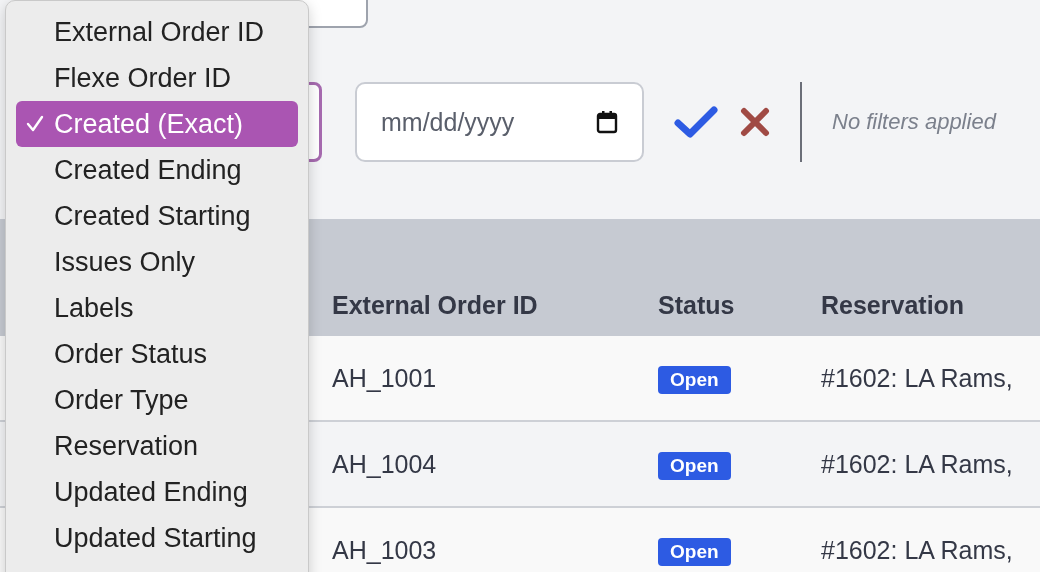  What do you see at coordinates (157, 170) in the screenshot?
I see `menu-item: Created Ending` at bounding box center [157, 170].